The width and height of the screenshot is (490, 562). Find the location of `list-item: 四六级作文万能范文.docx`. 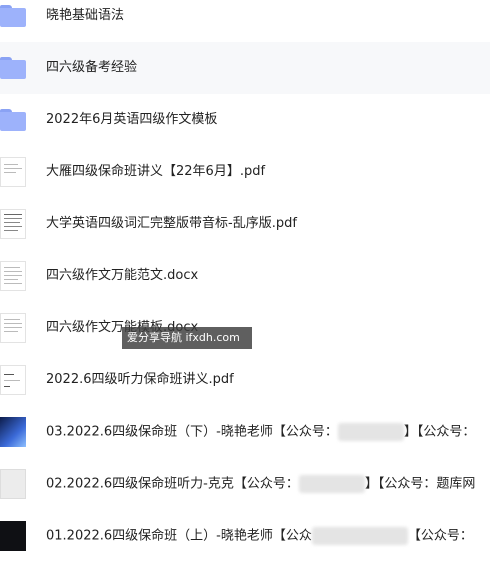

list-item: 四六级作文万能范文.docx is located at coordinates (245, 276).